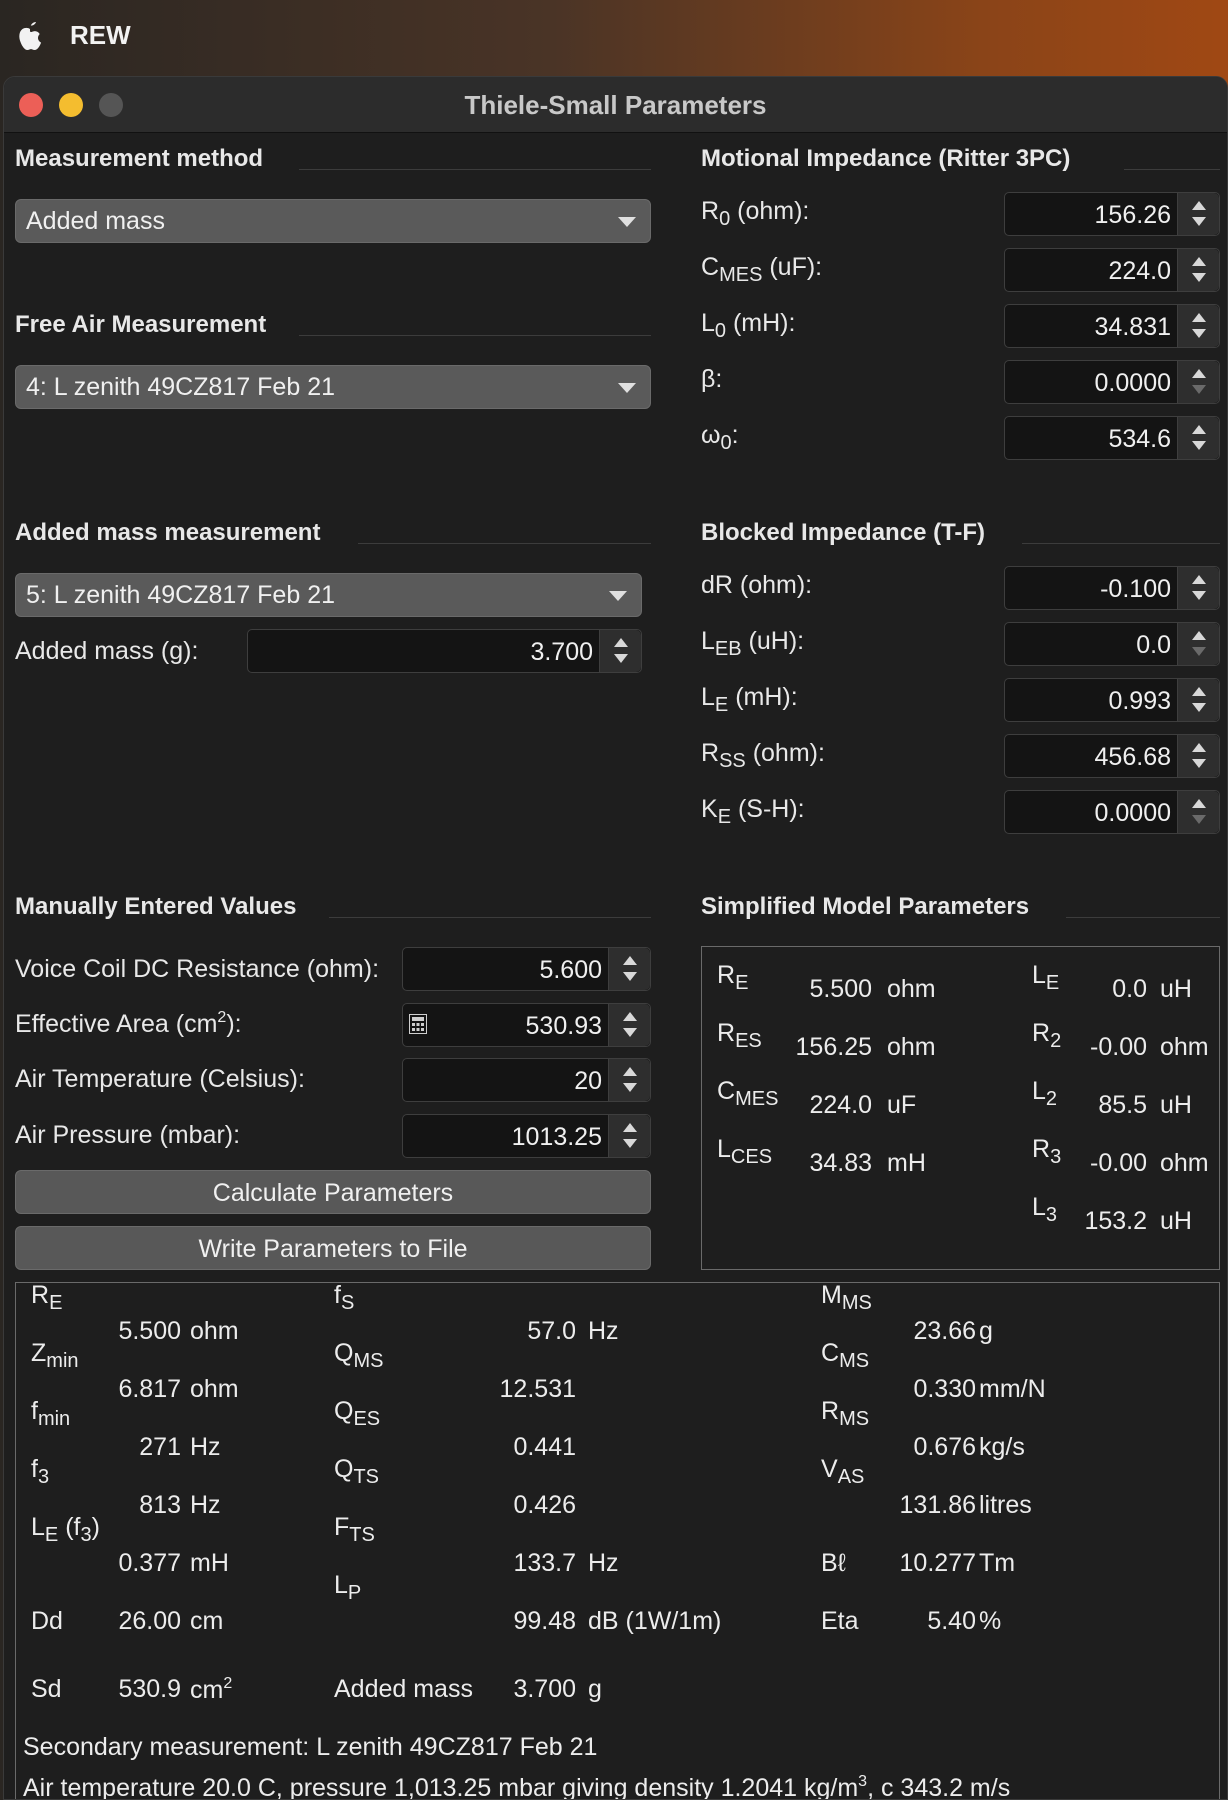 This screenshot has height=1800, width=1228. What do you see at coordinates (720, 331) in the screenshot?
I see `motional-subscript: 0` at bounding box center [720, 331].